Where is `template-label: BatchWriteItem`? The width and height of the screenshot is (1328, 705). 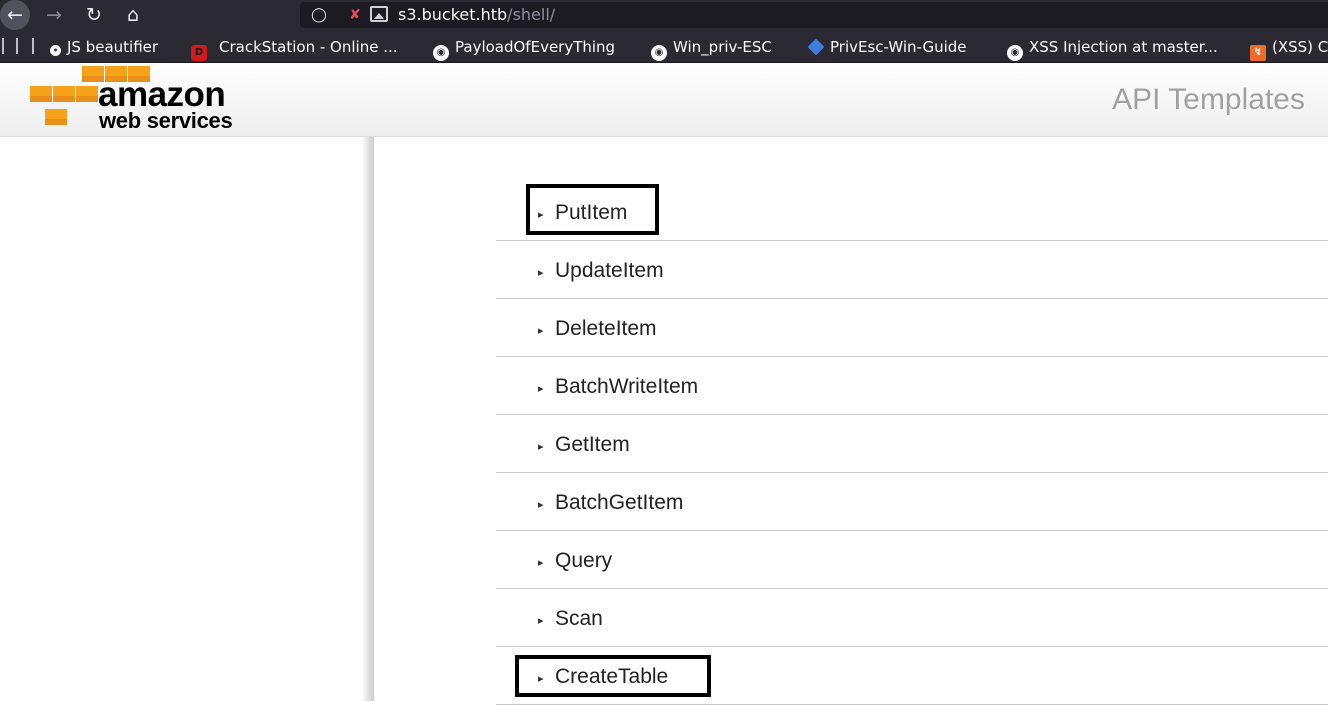 template-label: BatchWriteItem is located at coordinates (627, 386).